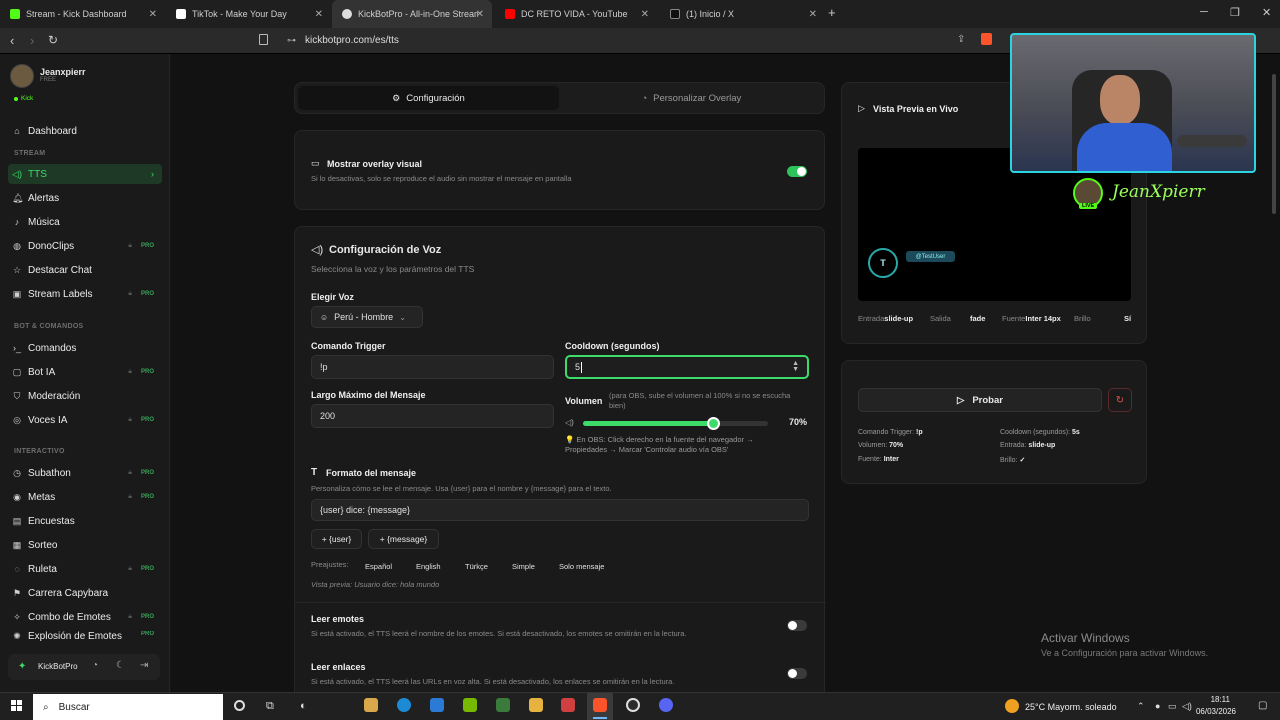 The width and height of the screenshot is (1280, 720). What do you see at coordinates (85, 372) in the screenshot?
I see `sidebar-item-bot-ia: ▢ Bot IA 🔒︎ PRO` at bounding box center [85, 372].